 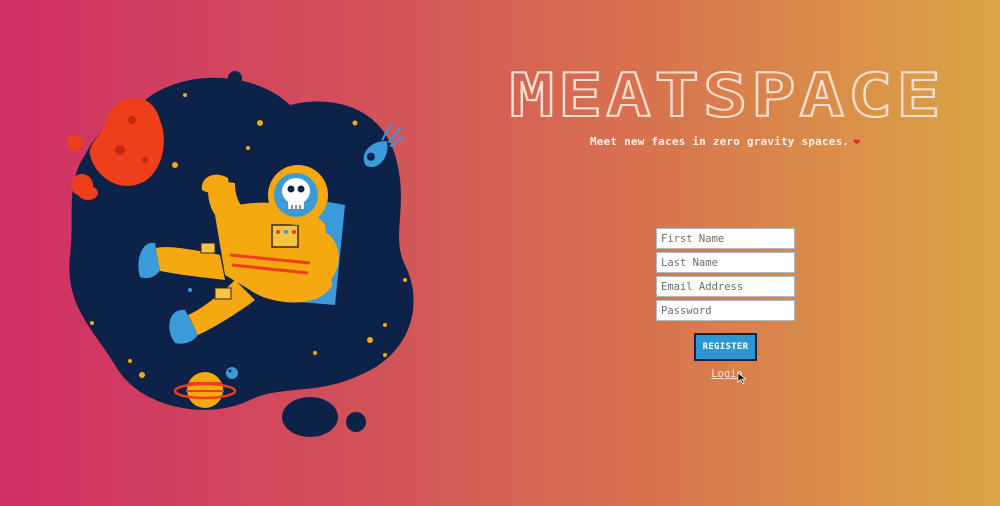 What do you see at coordinates (725, 310) in the screenshot?
I see `password-field` at bounding box center [725, 310].